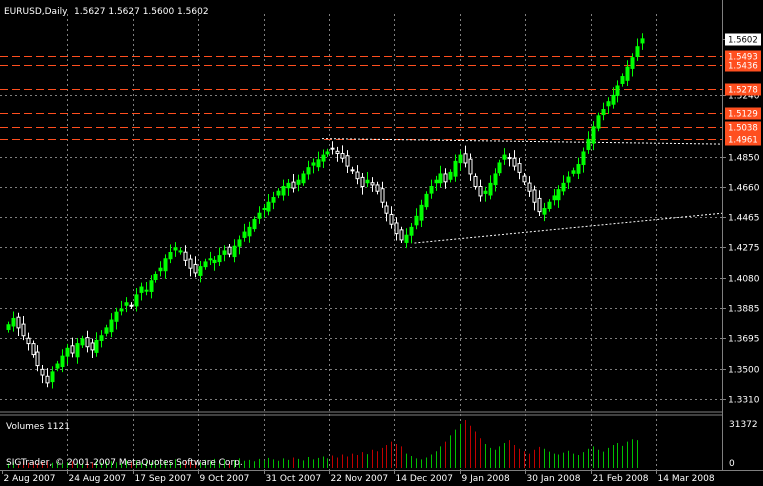 This screenshot has width=763, height=486. I want to click on price-tick-label: 1.4080, so click(744, 280).